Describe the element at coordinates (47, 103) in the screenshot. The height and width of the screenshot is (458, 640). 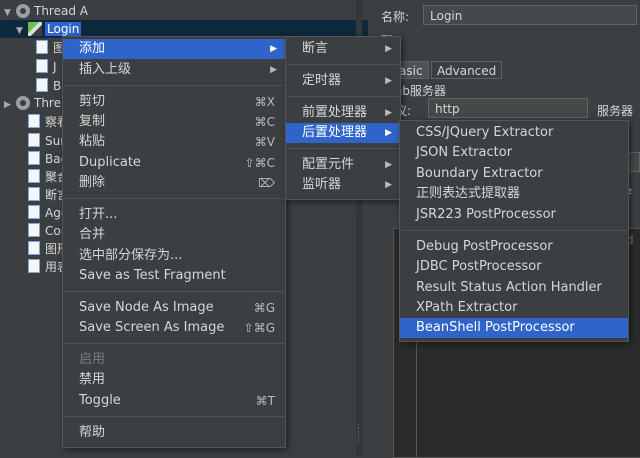
I see `tree-node-label: Thre` at that location.